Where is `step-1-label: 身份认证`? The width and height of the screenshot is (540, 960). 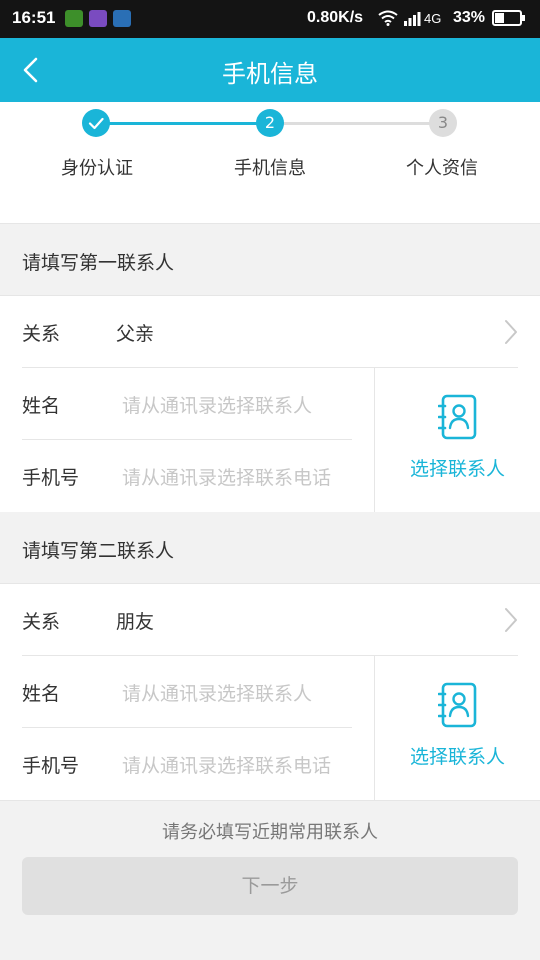 step-1-label: 身份认证 is located at coordinates (97, 168).